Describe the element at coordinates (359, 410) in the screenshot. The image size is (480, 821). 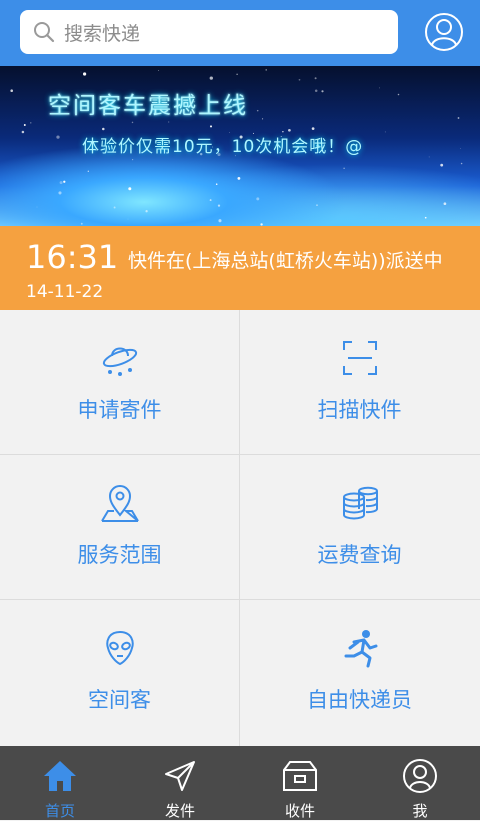
I see `grid-item-label: 扫描快件` at that location.